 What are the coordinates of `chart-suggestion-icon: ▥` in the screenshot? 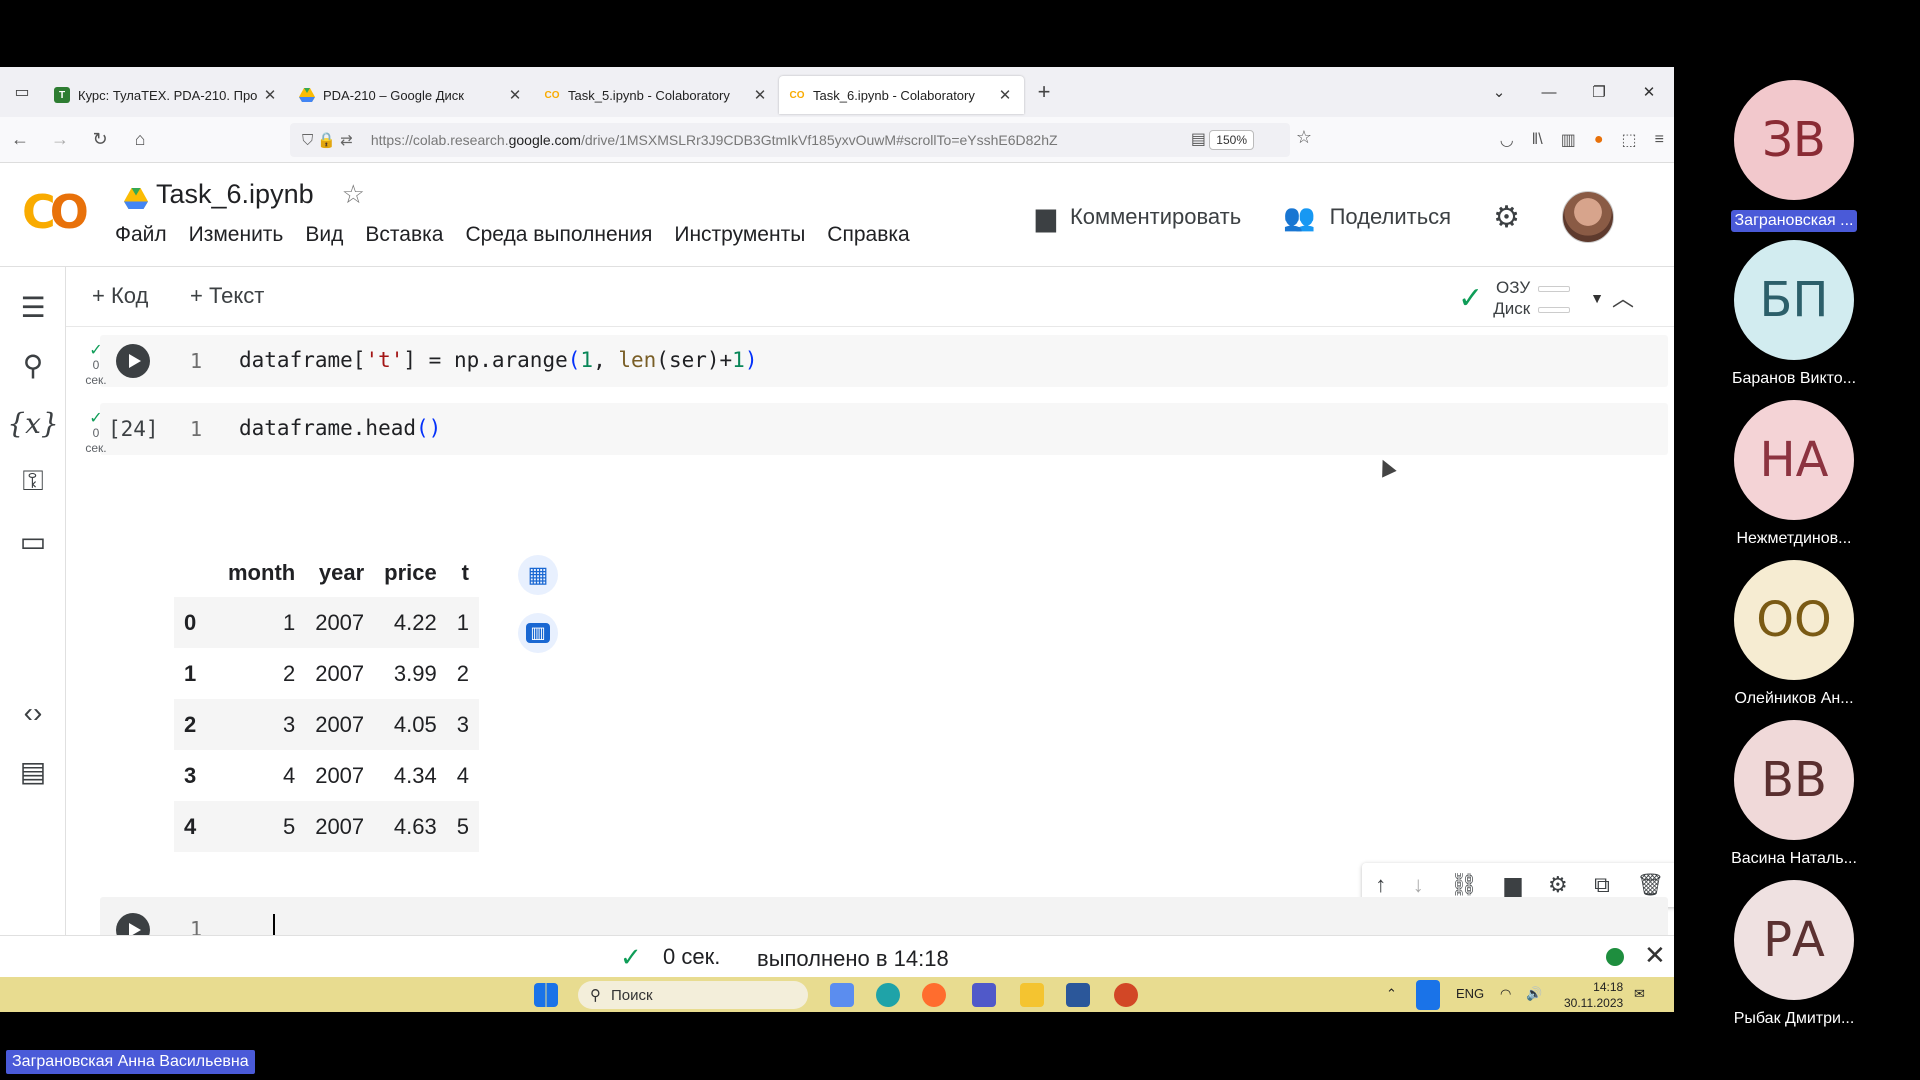 It's located at (538, 633).